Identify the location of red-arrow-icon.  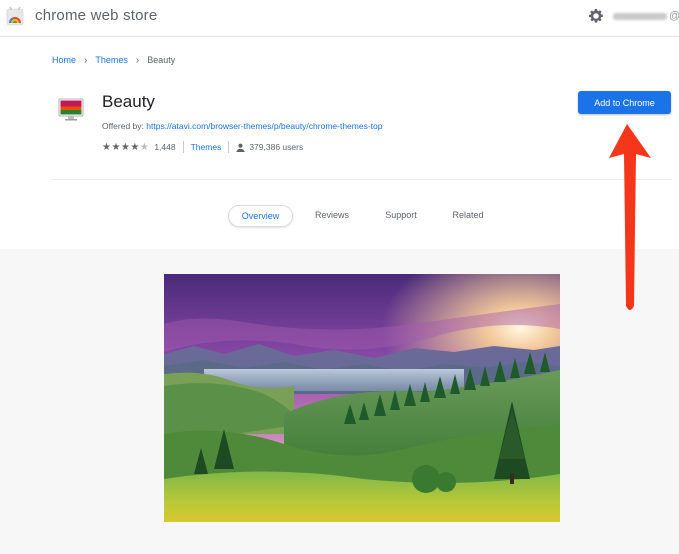
(630, 217).